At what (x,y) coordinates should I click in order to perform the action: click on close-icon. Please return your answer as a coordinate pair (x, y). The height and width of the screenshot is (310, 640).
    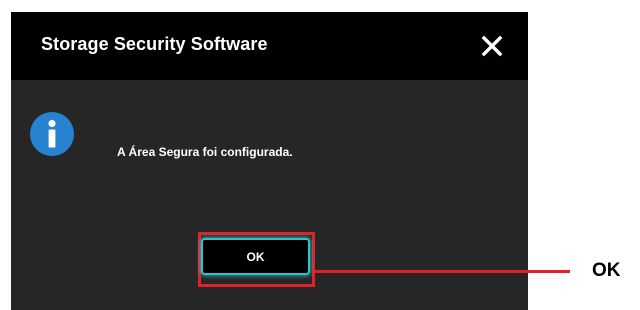
    Looking at the image, I should click on (492, 46).